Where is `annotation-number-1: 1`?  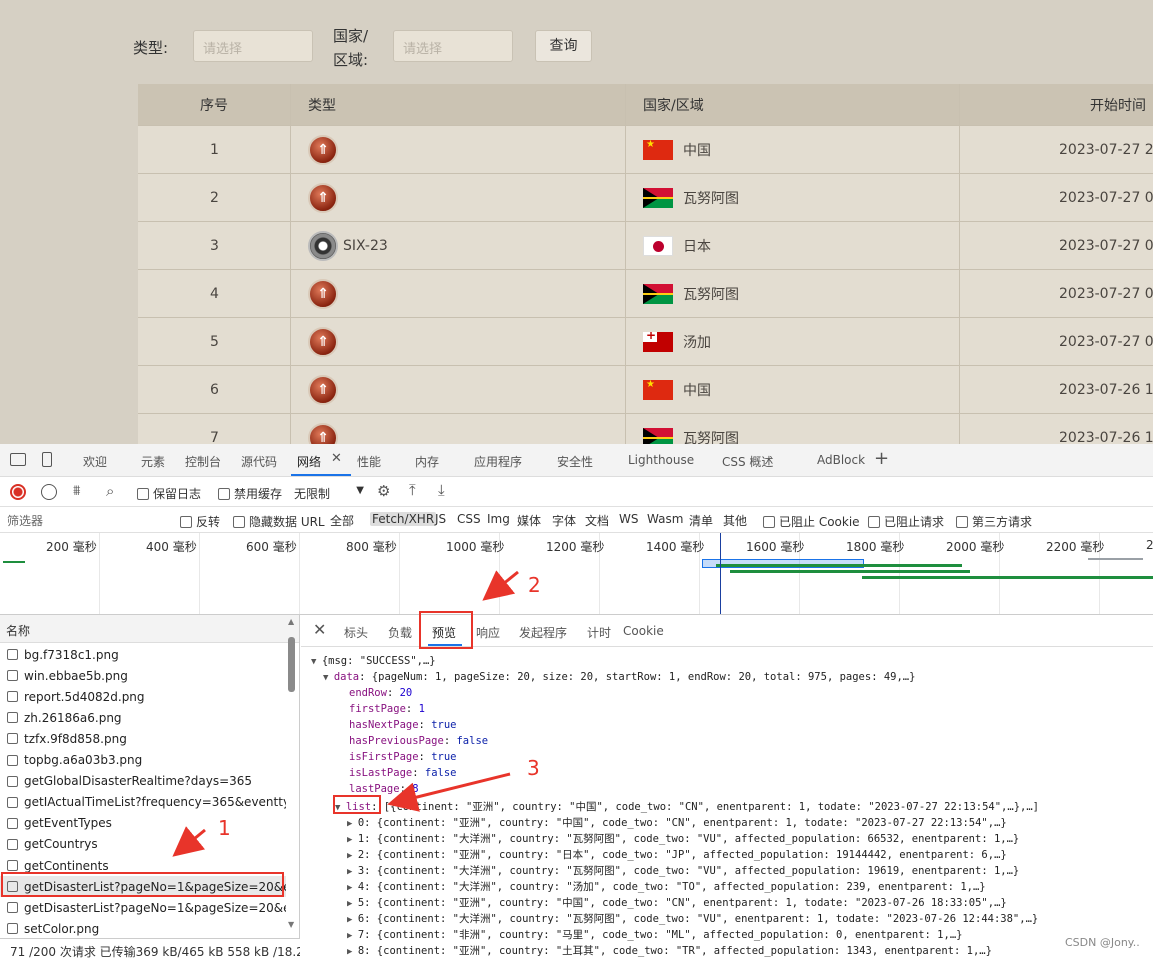
annotation-number-1: 1 is located at coordinates (224, 828).